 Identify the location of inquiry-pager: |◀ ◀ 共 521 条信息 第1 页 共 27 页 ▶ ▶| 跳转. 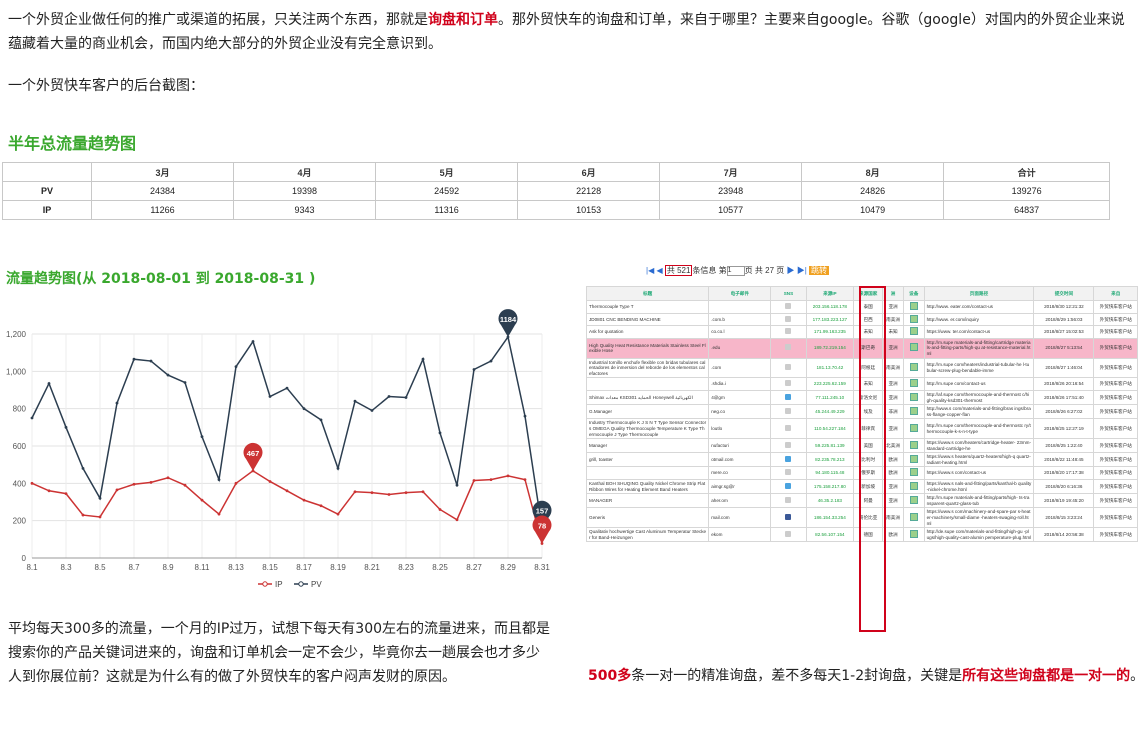
(738, 270).